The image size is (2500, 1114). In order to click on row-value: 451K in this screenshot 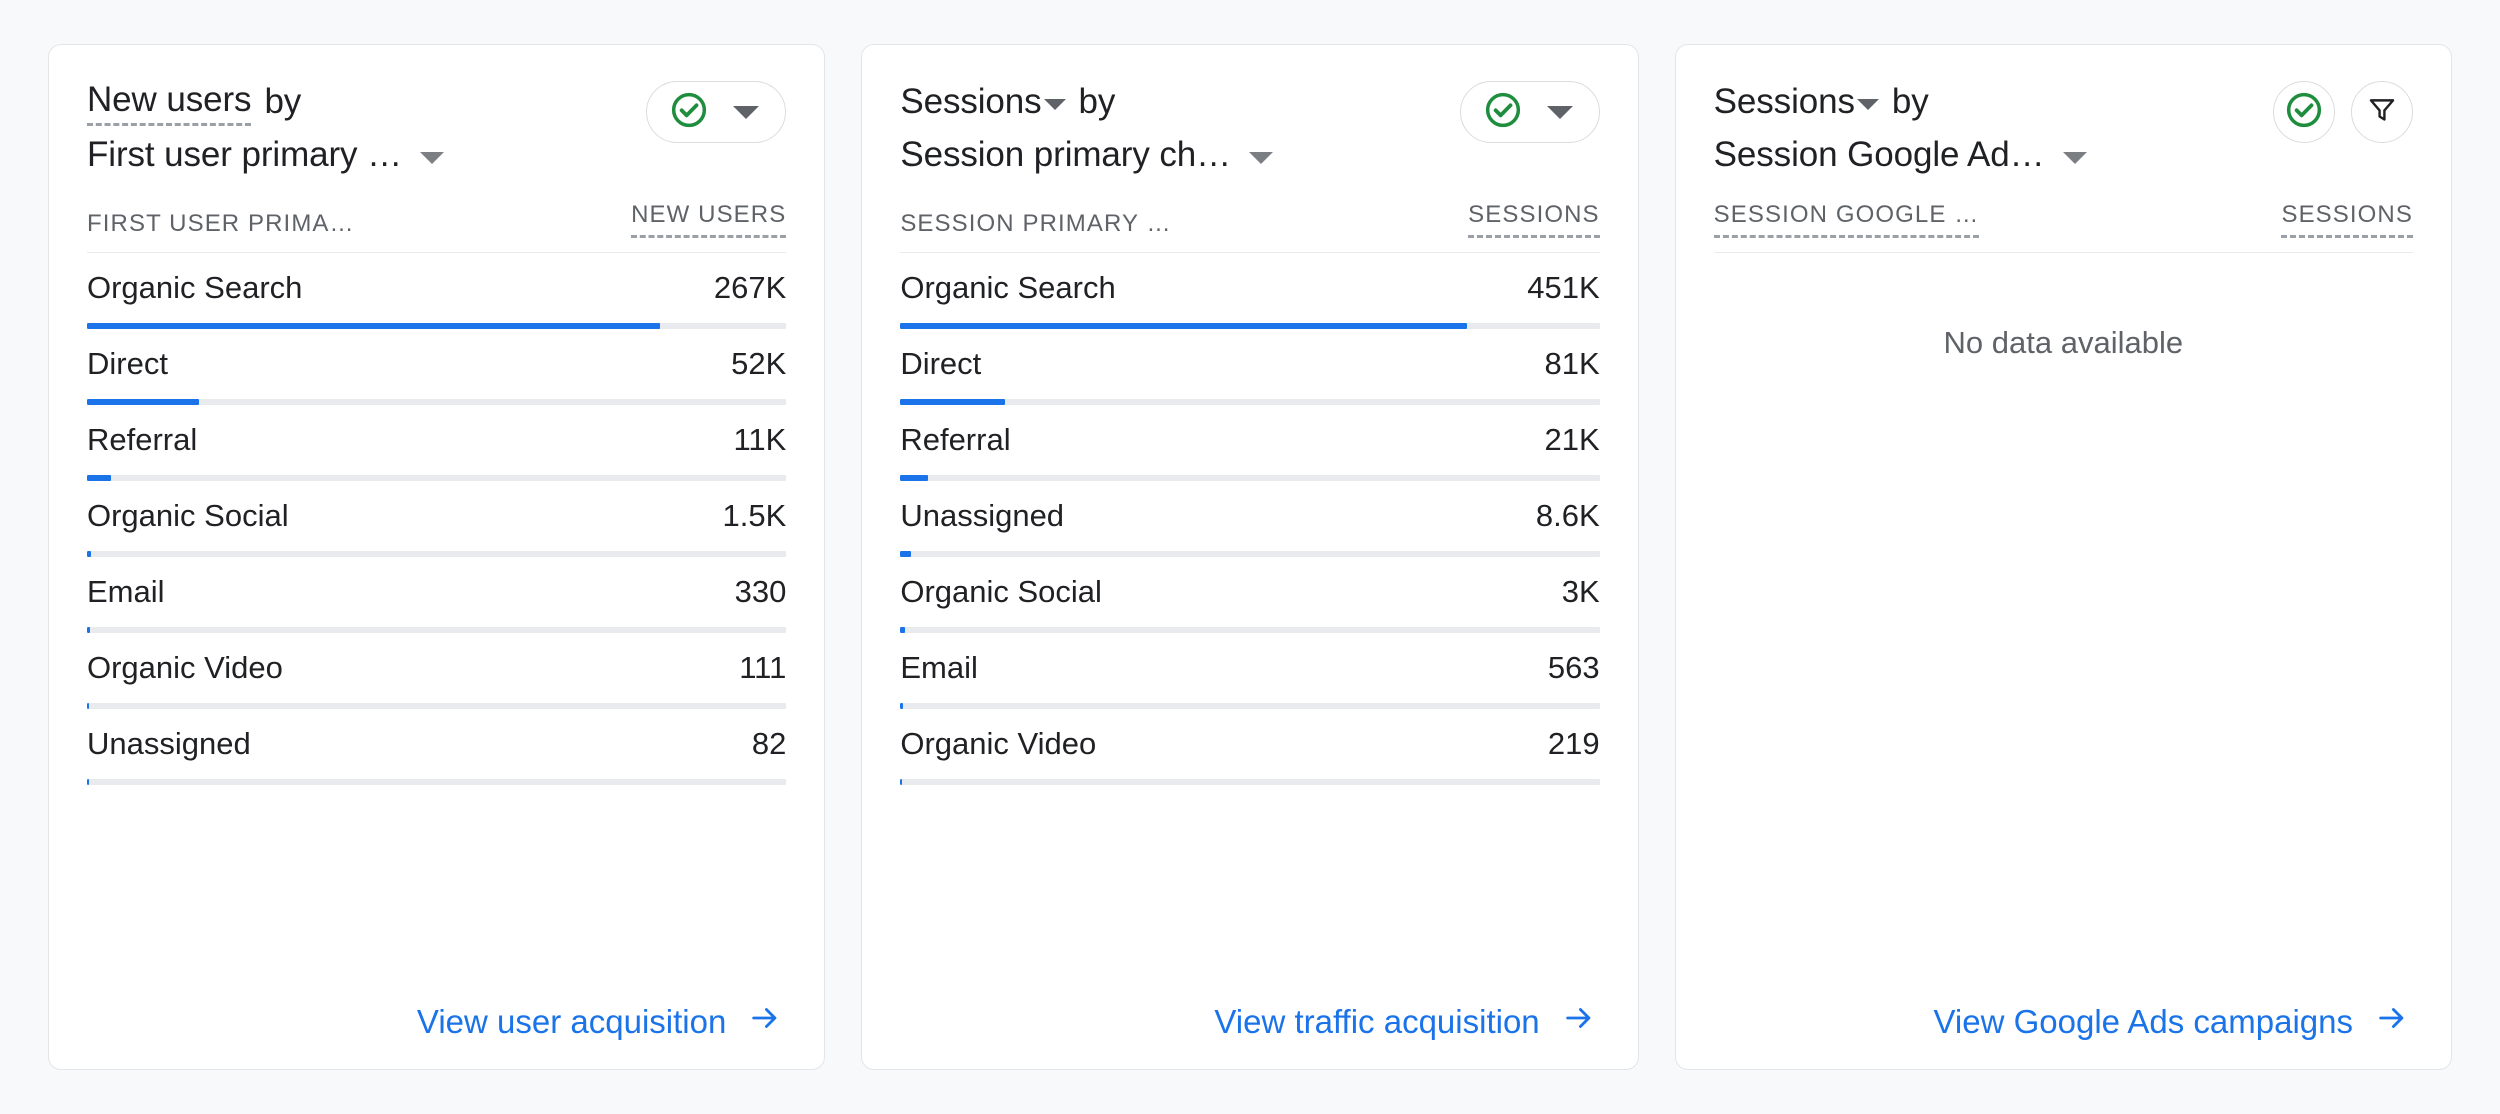, I will do `click(1563, 287)`.